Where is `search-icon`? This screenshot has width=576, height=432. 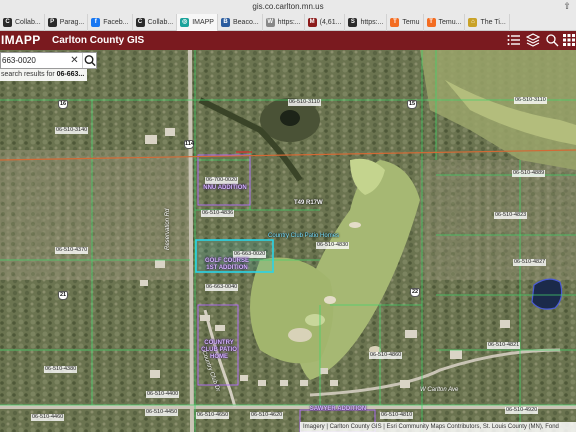
search-icon is located at coordinates (89, 60).